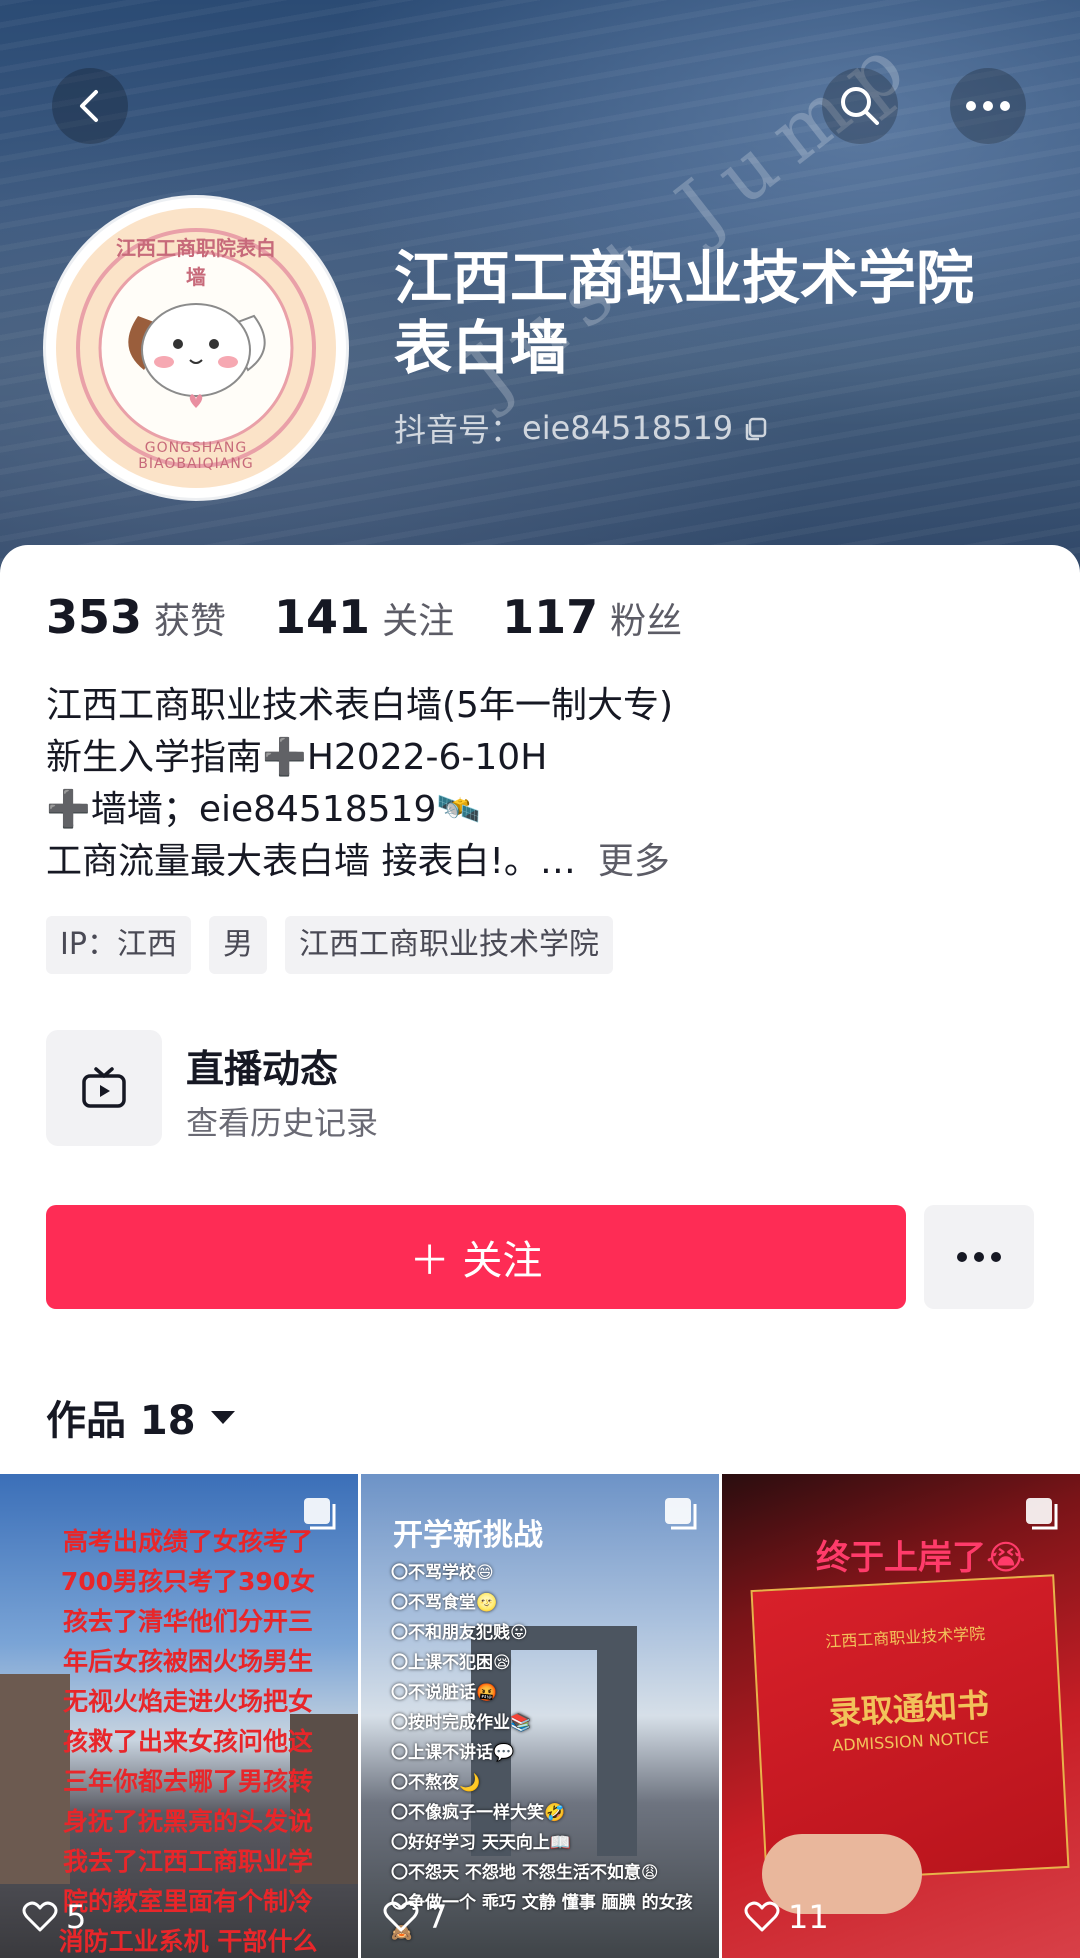  What do you see at coordinates (808, 1917) in the screenshot?
I see `video-likes-count: 11` at bounding box center [808, 1917].